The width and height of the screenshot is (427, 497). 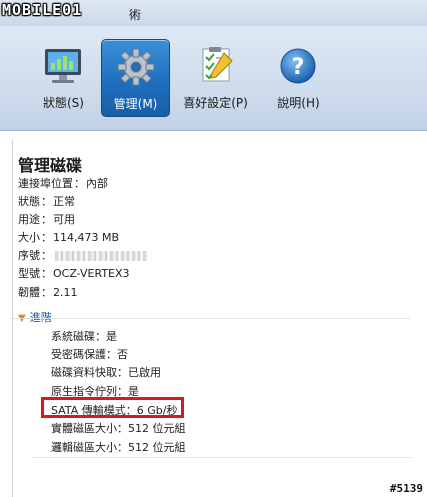 I want to click on checklist-icon, so click(x=217, y=64).